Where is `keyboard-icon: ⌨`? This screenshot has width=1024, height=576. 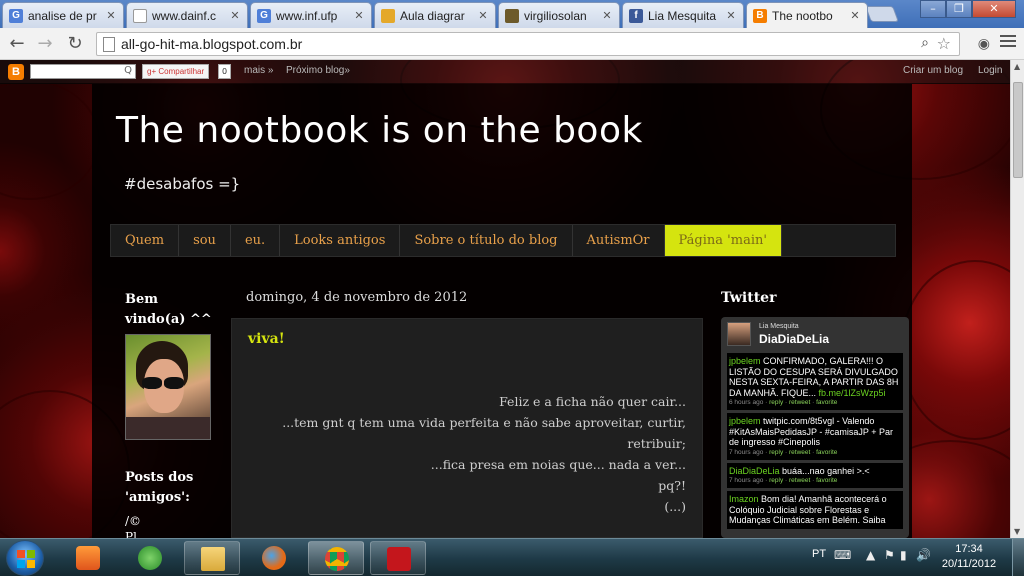
keyboard-icon: ⌨ is located at coordinates (842, 555).